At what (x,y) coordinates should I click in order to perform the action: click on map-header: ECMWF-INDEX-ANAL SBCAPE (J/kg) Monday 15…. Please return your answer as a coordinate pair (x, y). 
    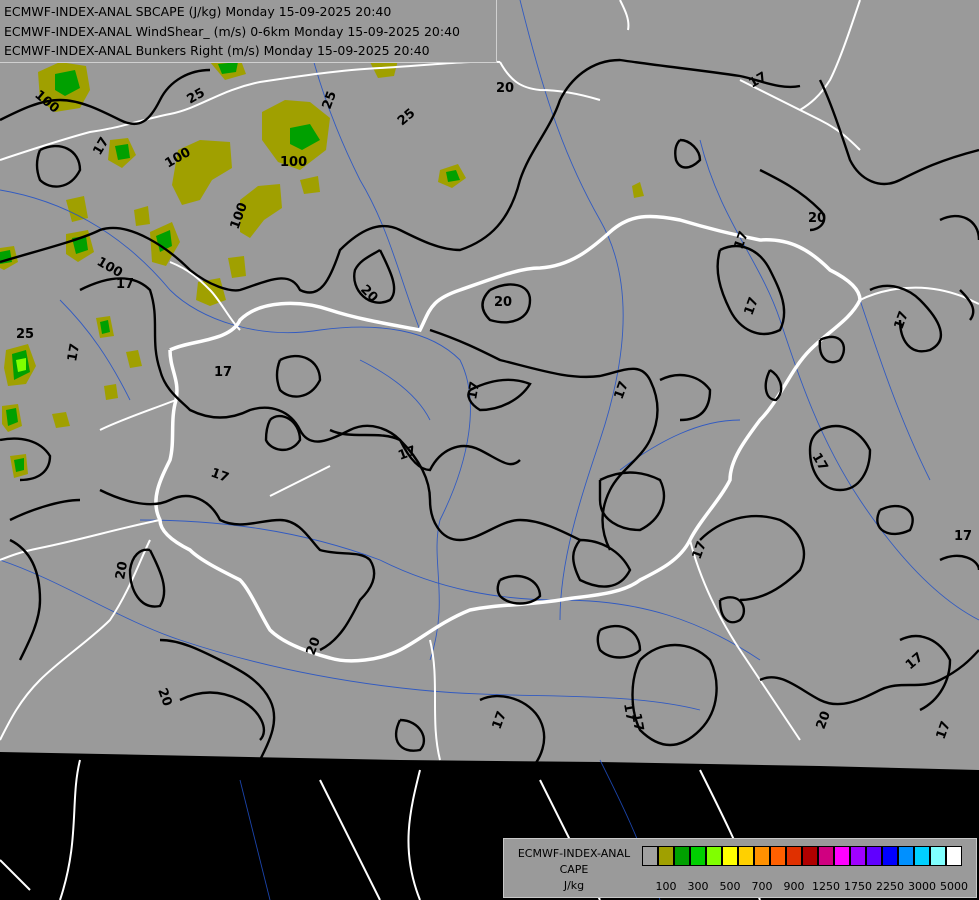
    Looking at the image, I should click on (248, 31).